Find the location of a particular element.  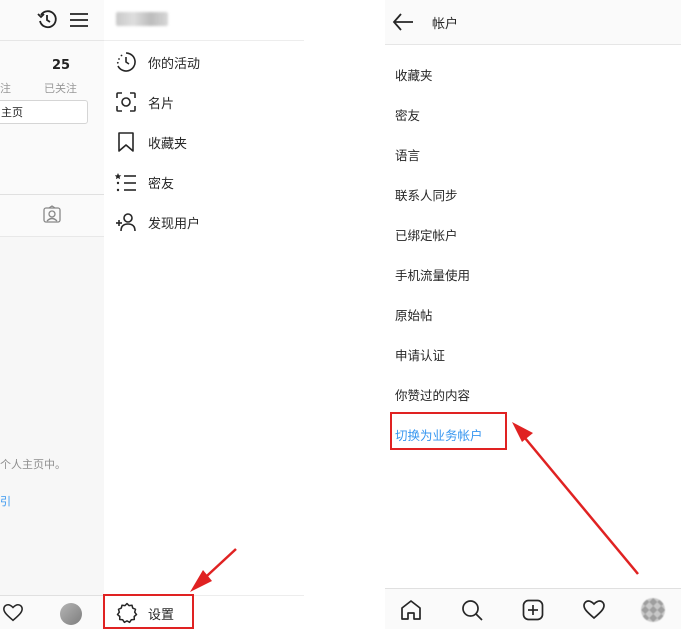

avatar is located at coordinates (71, 614).